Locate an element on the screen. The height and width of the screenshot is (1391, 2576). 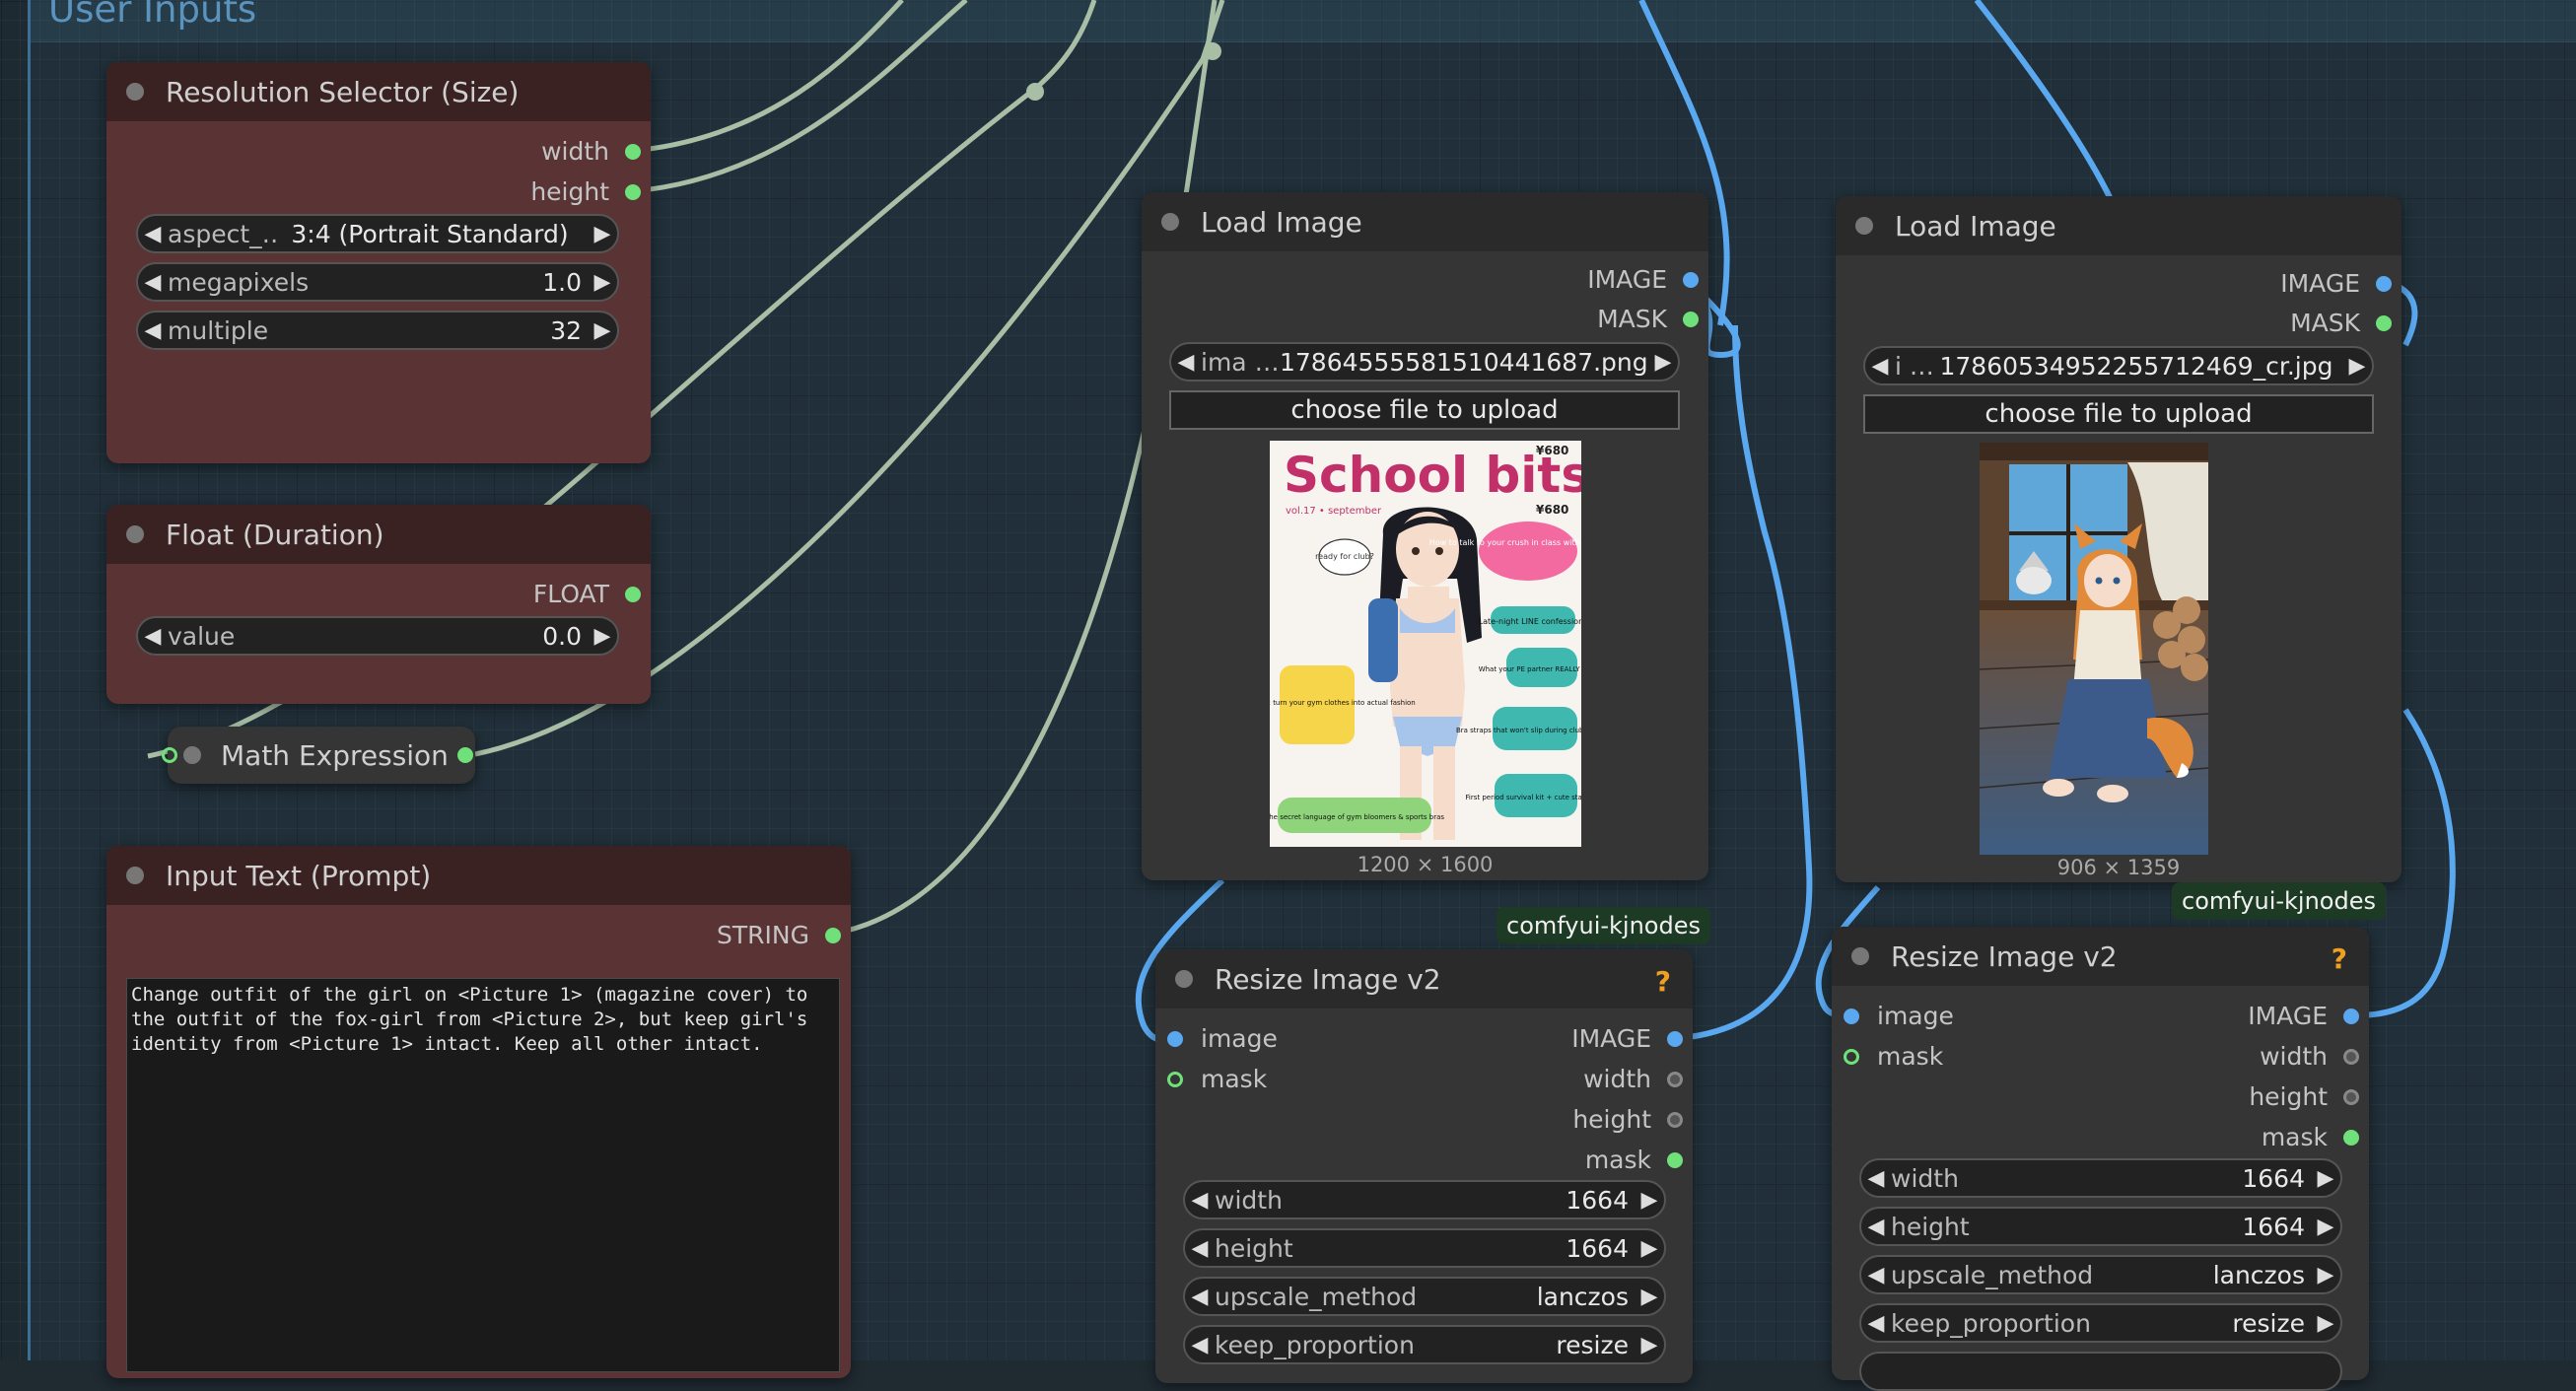
node-header: Input Text (Prompt) is located at coordinates (478, 875).